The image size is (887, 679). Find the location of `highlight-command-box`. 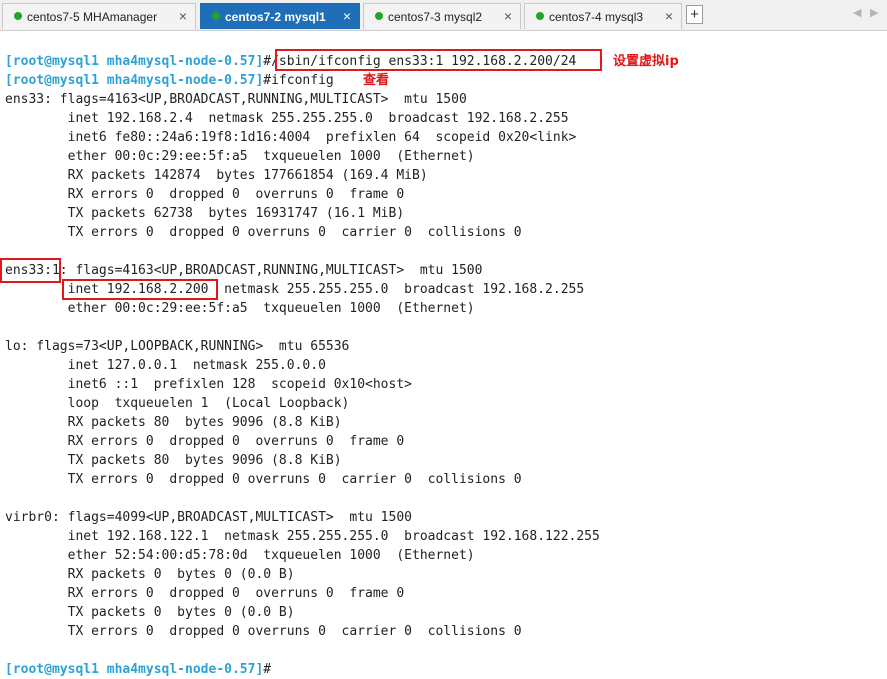

highlight-command-box is located at coordinates (438, 60).